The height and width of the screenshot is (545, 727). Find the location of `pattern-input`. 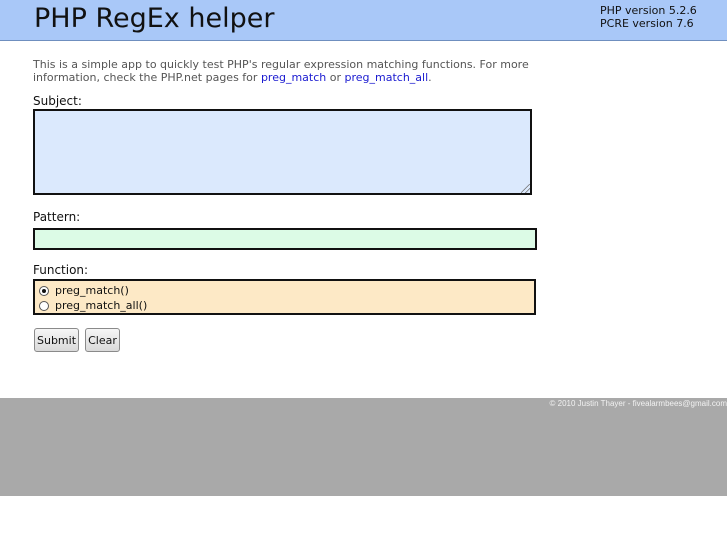

pattern-input is located at coordinates (285, 239).